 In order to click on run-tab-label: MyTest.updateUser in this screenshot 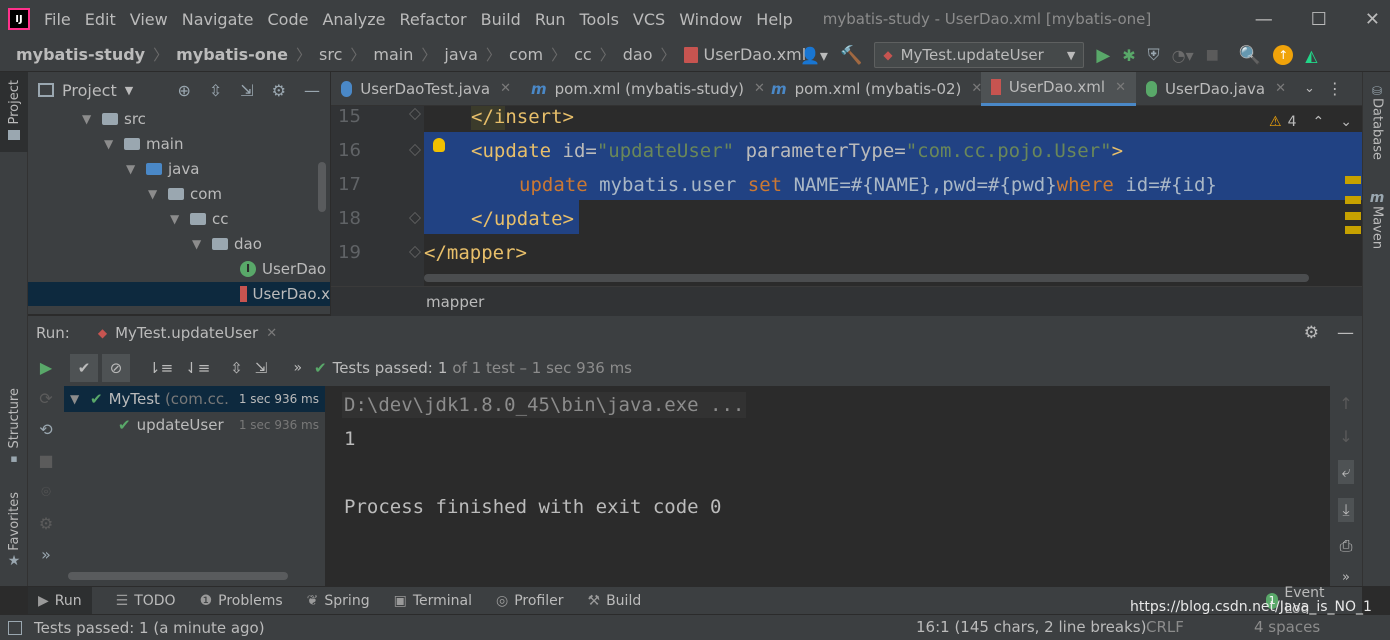, I will do `click(186, 333)`.